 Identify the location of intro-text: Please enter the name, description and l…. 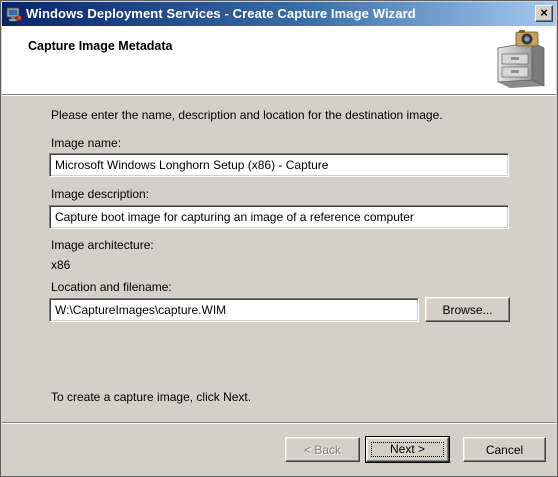
(247, 115).